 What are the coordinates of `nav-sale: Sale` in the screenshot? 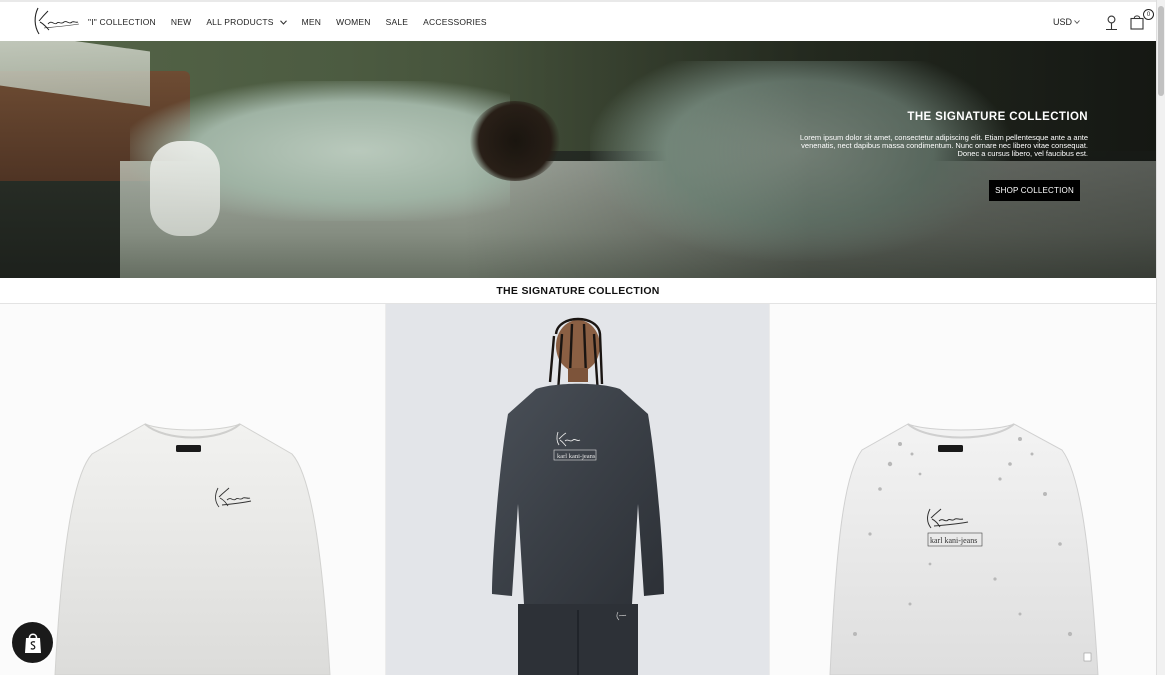 It's located at (397, 22).